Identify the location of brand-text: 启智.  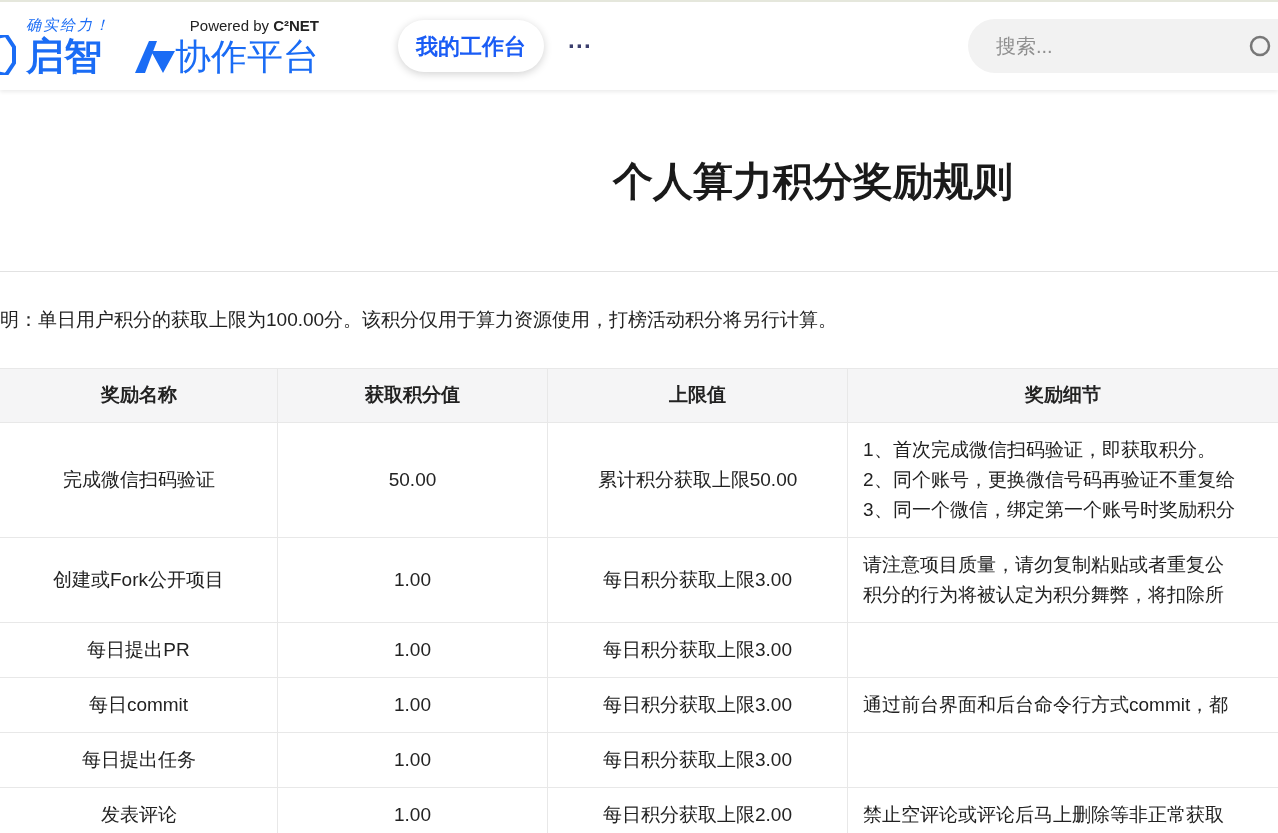
(64, 55).